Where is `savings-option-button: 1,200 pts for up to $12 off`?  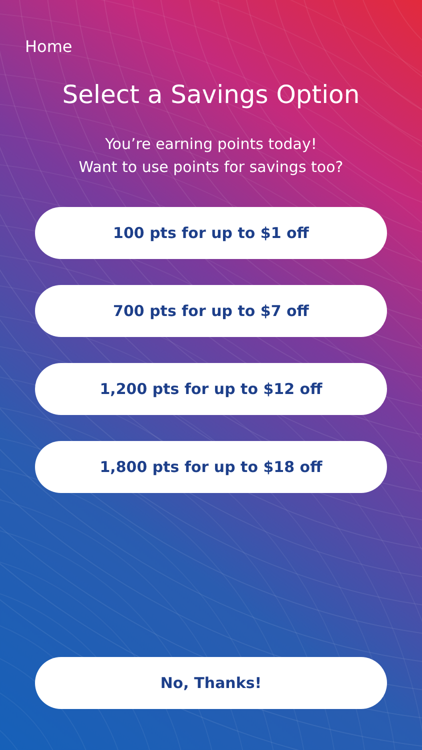 savings-option-button: 1,200 pts for up to $12 off is located at coordinates (211, 389).